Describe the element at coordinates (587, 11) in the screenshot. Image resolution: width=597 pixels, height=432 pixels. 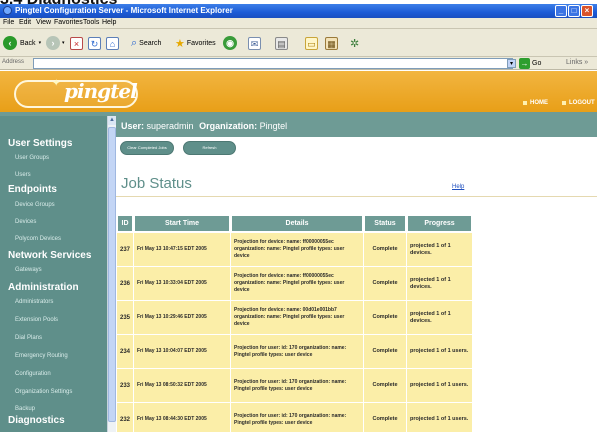
I see `close-button: ×` at that location.